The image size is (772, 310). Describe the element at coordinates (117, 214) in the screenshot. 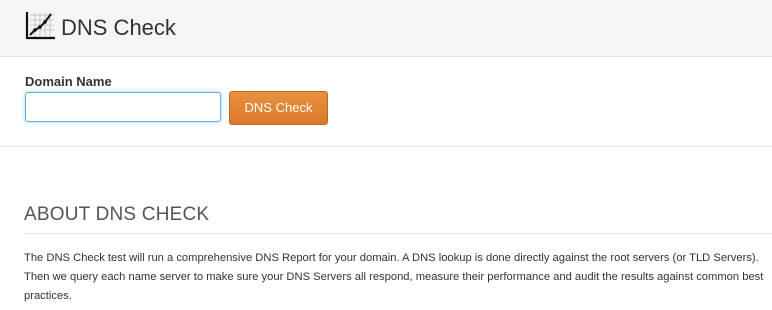

I see `about-heading: ABOUT DNS CHECK` at that location.